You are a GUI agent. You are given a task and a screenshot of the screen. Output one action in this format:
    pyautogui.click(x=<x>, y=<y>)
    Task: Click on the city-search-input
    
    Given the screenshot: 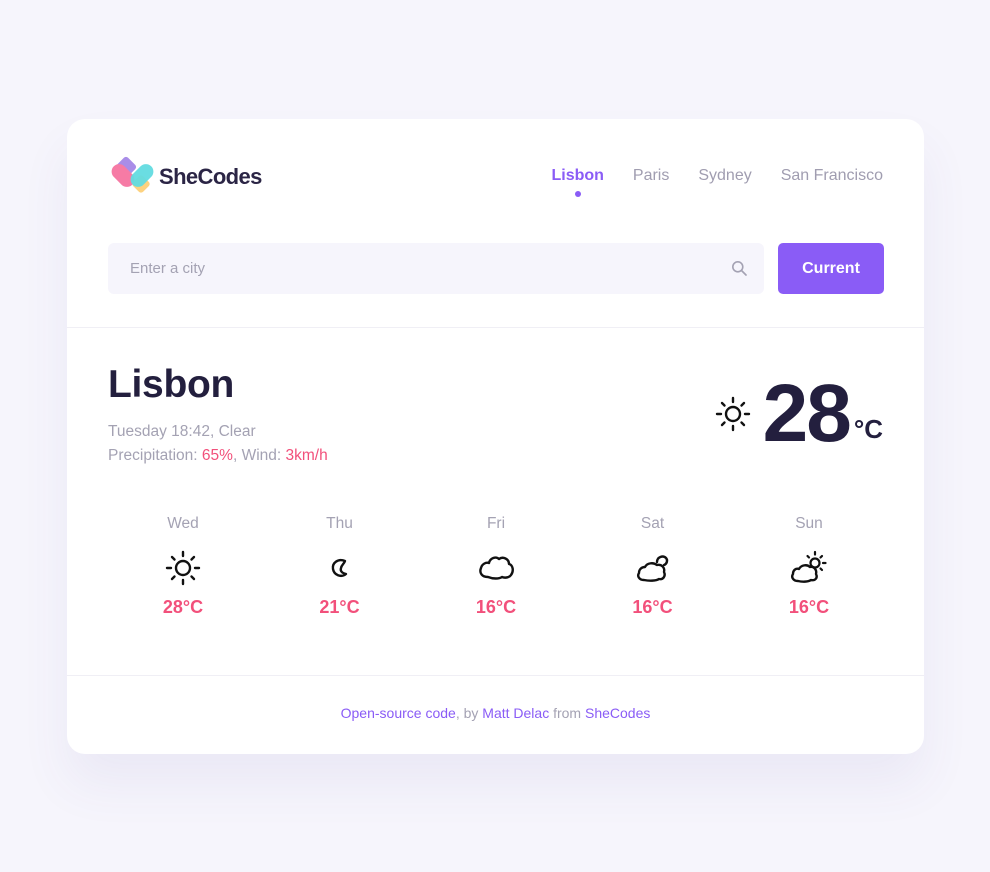 What is the action you would take?
    pyautogui.click(x=436, y=268)
    